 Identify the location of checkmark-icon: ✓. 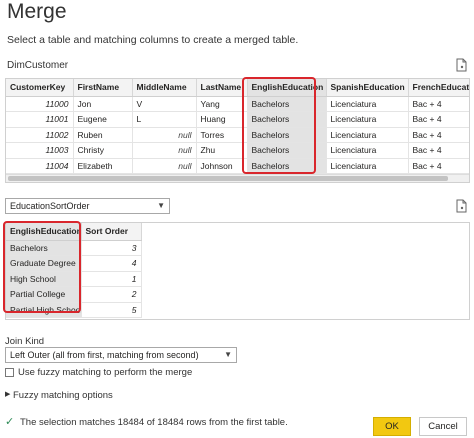
(10, 422).